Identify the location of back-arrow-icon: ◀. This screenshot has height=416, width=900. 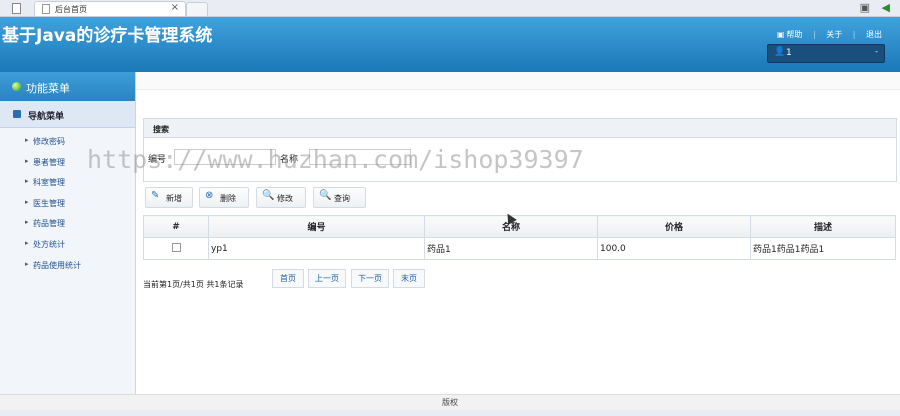
(886, 7).